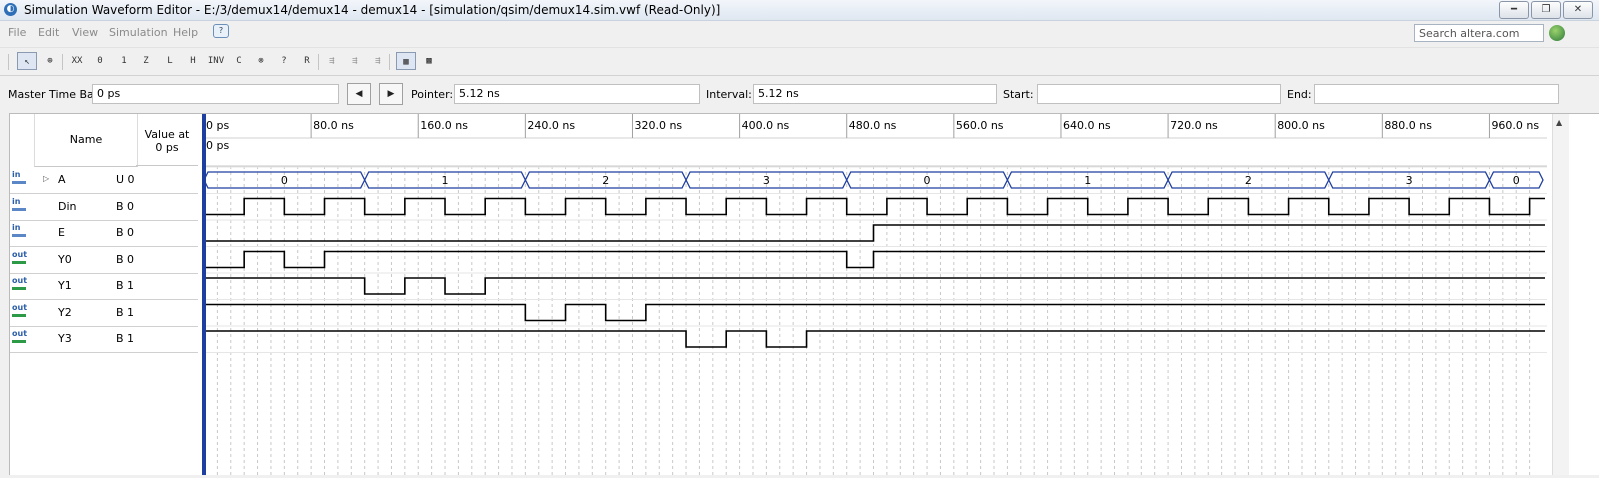  I want to click on restore-button: ❐, so click(1546, 10).